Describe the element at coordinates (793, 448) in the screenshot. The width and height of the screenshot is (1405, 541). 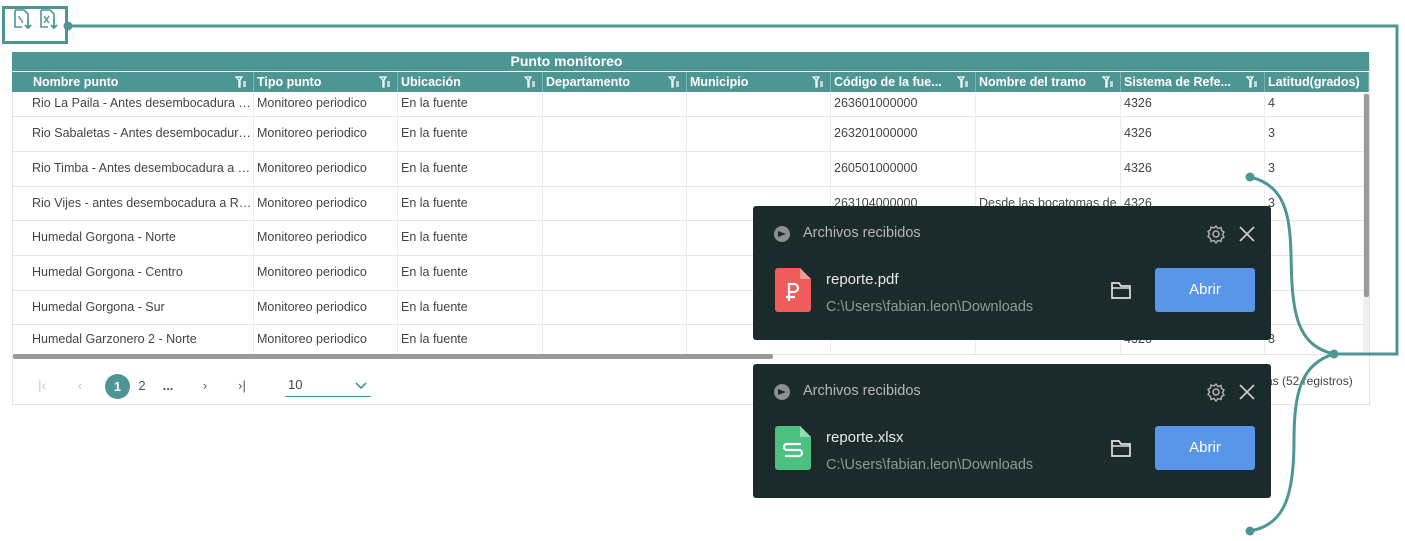
I see `spreadsheet-file-icon` at that location.